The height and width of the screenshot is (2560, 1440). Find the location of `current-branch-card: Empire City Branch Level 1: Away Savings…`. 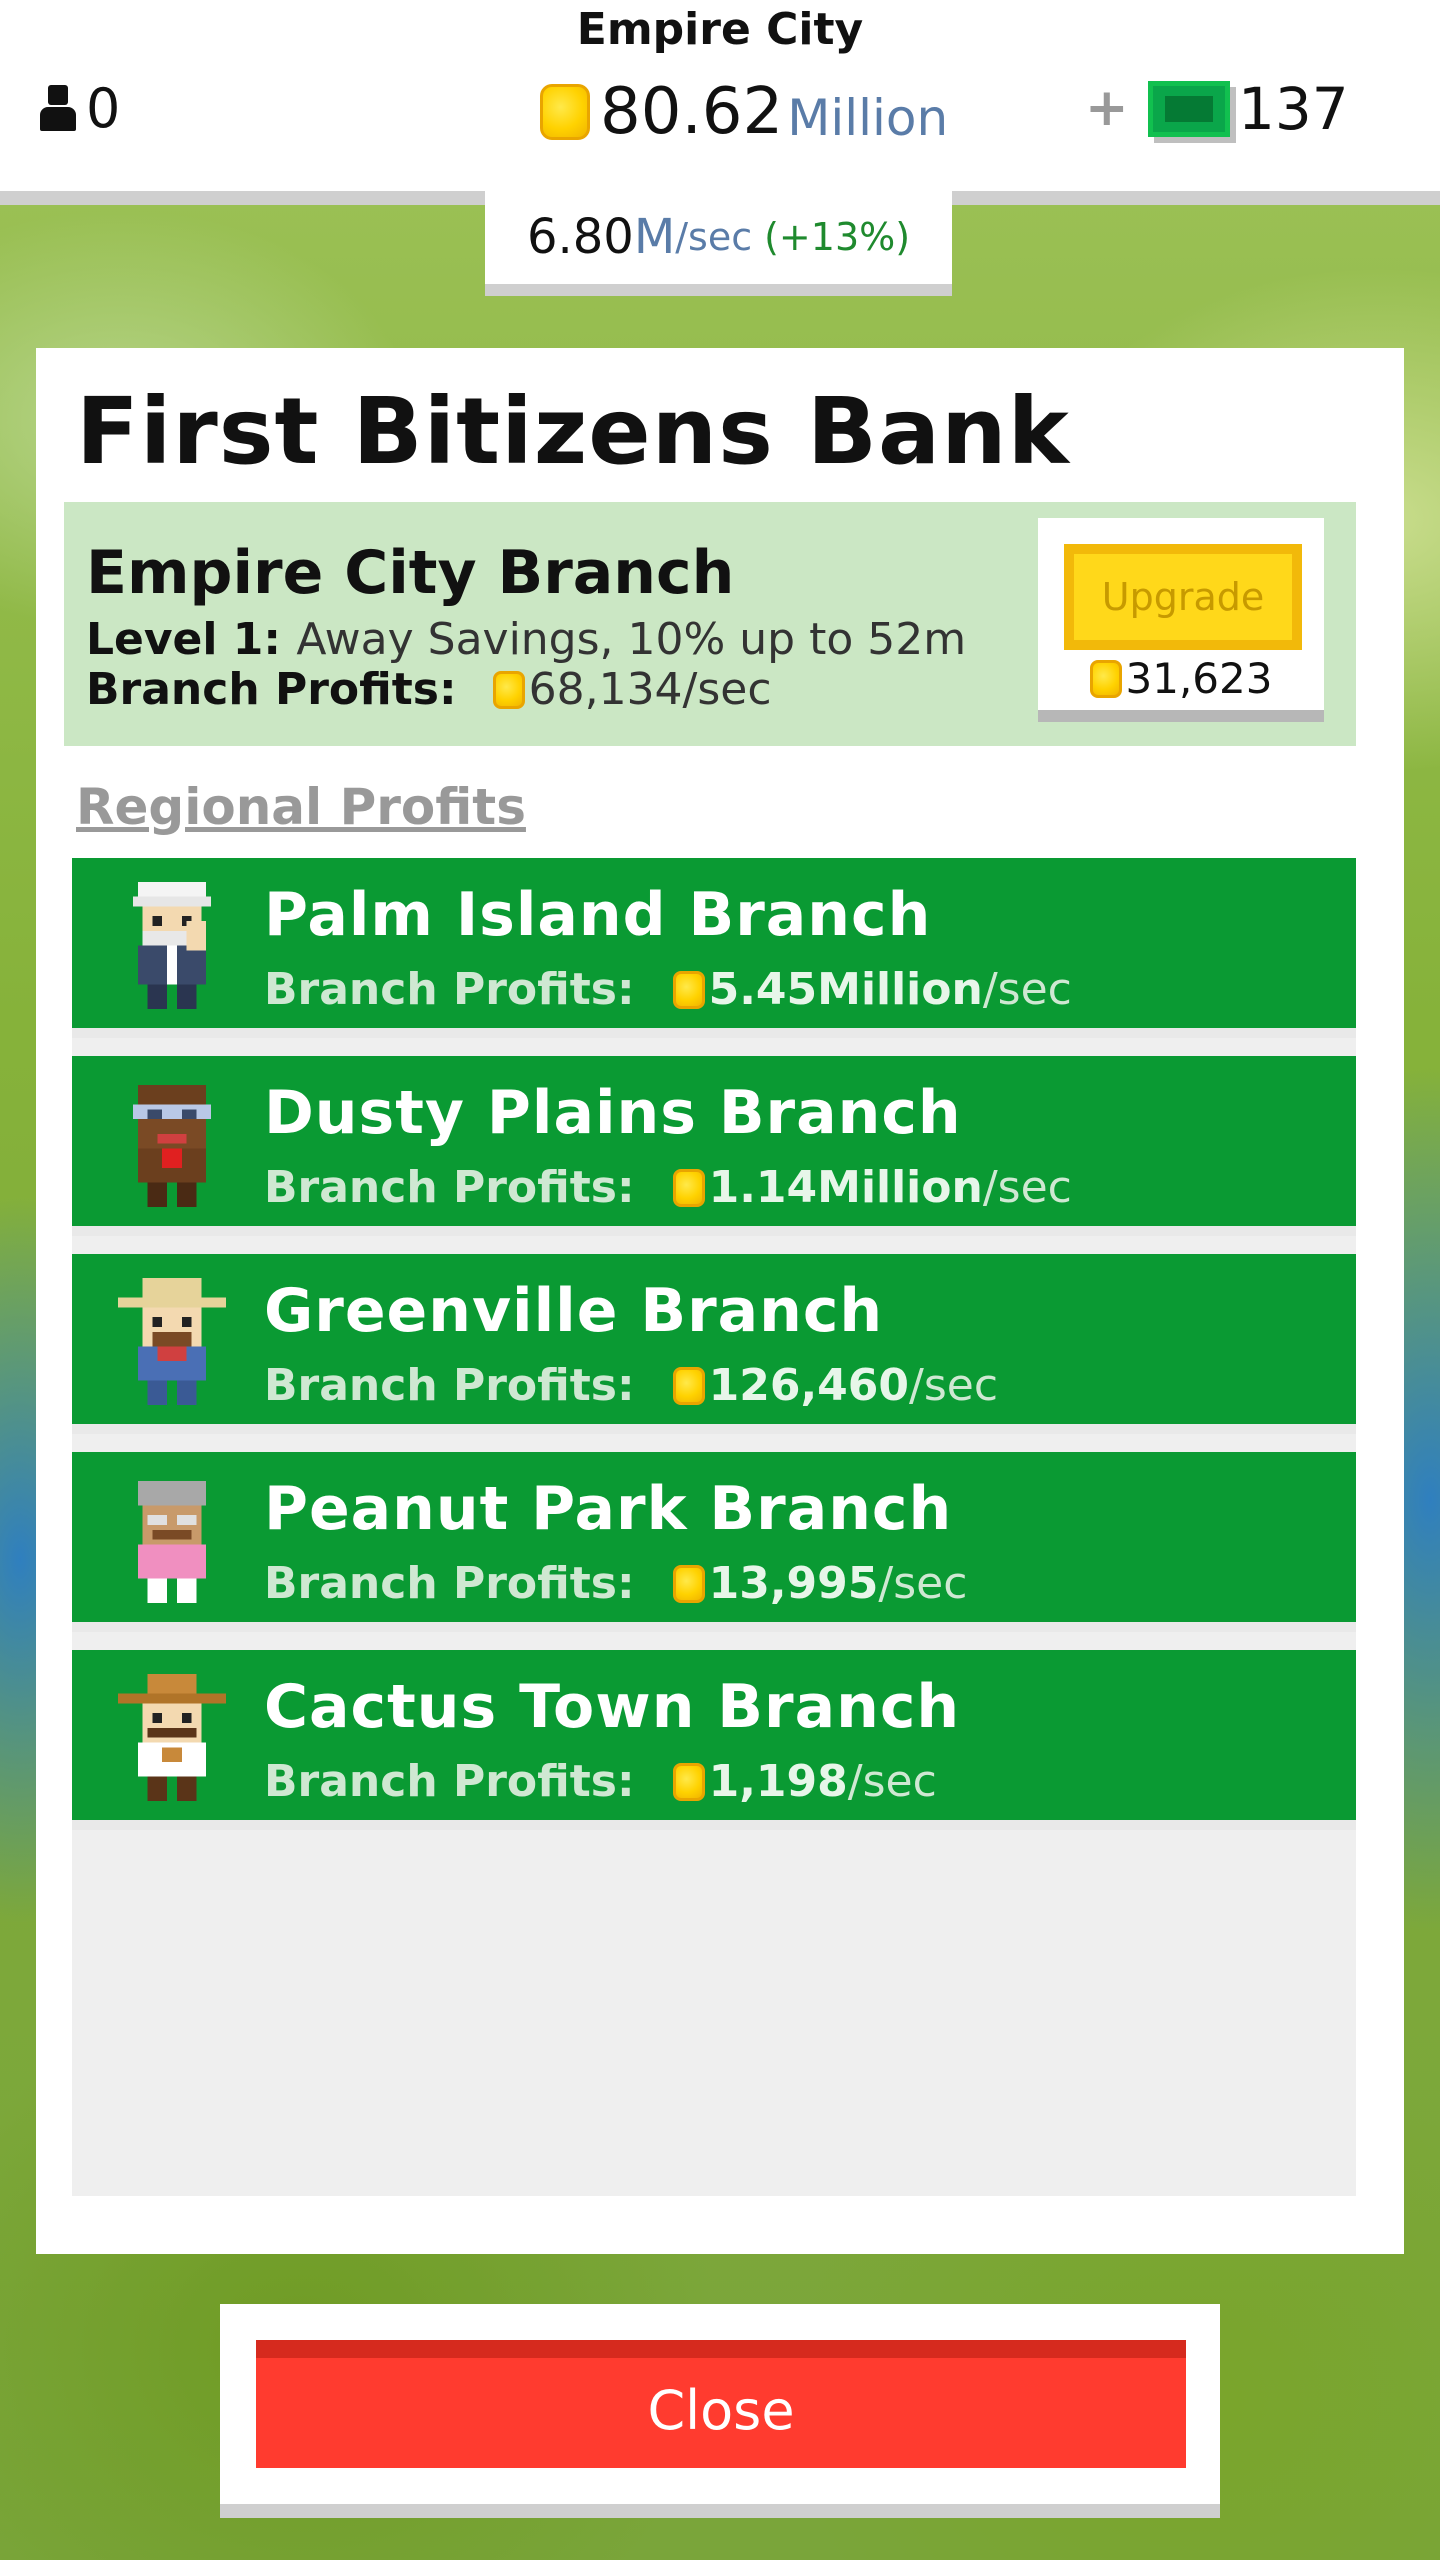

current-branch-card: Empire City Branch Level 1: Away Savings… is located at coordinates (710, 624).